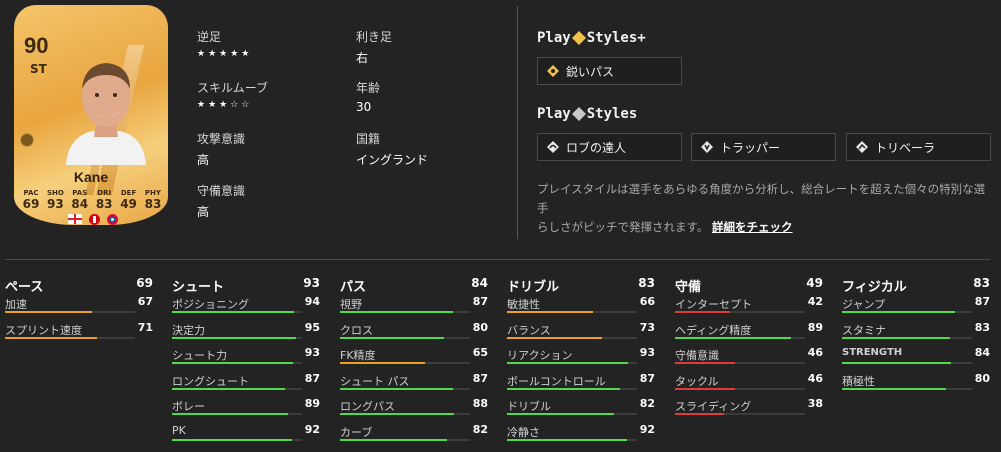 This screenshot has height=452, width=1001. What do you see at coordinates (647, 327) in the screenshot?
I see `stat-value: 73` at bounding box center [647, 327].